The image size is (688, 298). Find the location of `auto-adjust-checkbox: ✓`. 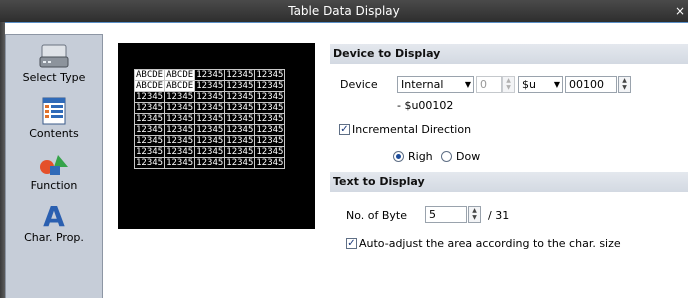

auto-adjust-checkbox: ✓ is located at coordinates (351, 243).